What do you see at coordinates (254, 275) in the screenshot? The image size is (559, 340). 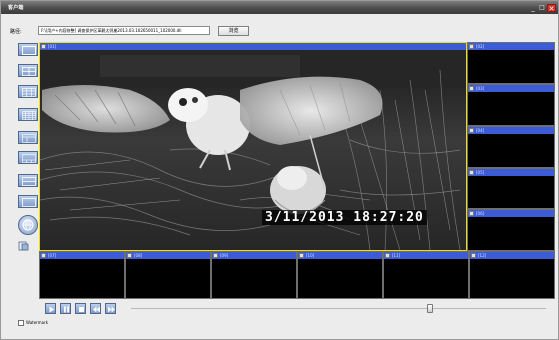 I see `channel-09: [09]` at bounding box center [254, 275].